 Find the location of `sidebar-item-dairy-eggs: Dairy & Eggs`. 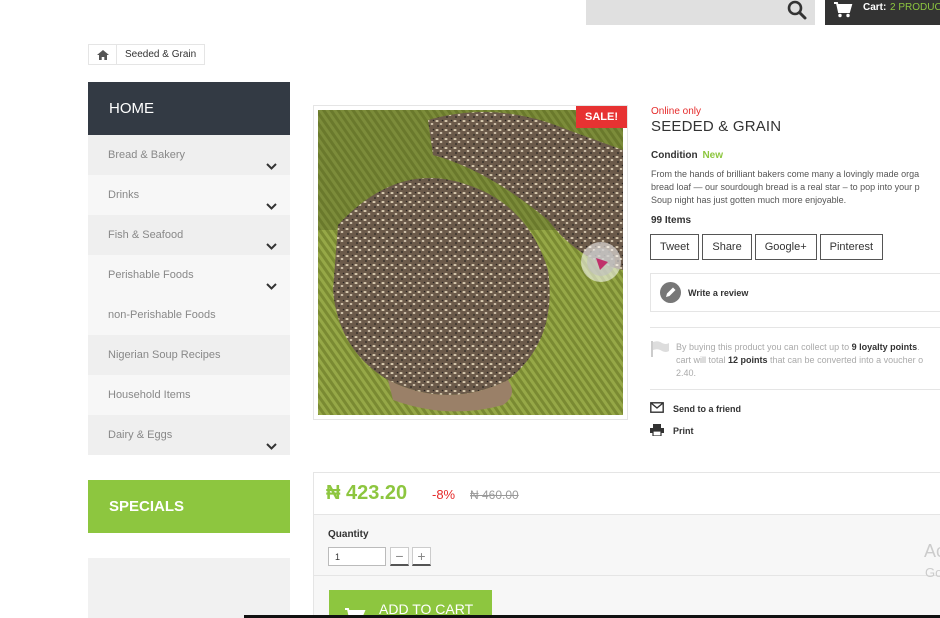

sidebar-item-dairy-eggs: Dairy & Eggs is located at coordinates (189, 435).